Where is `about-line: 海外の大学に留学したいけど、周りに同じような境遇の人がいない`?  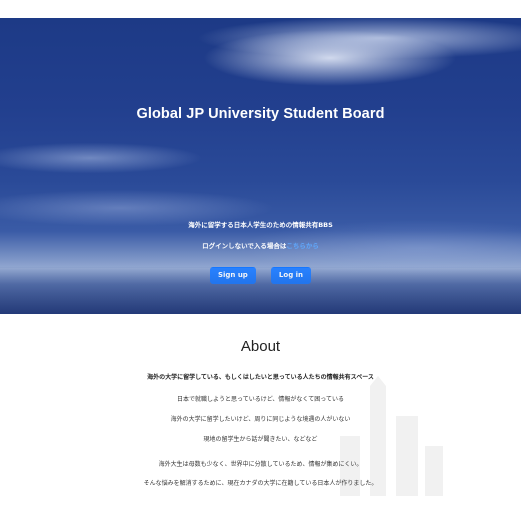 about-line: 海外の大学に留学したいけど、周りに同じような境遇の人がいない is located at coordinates (260, 419).